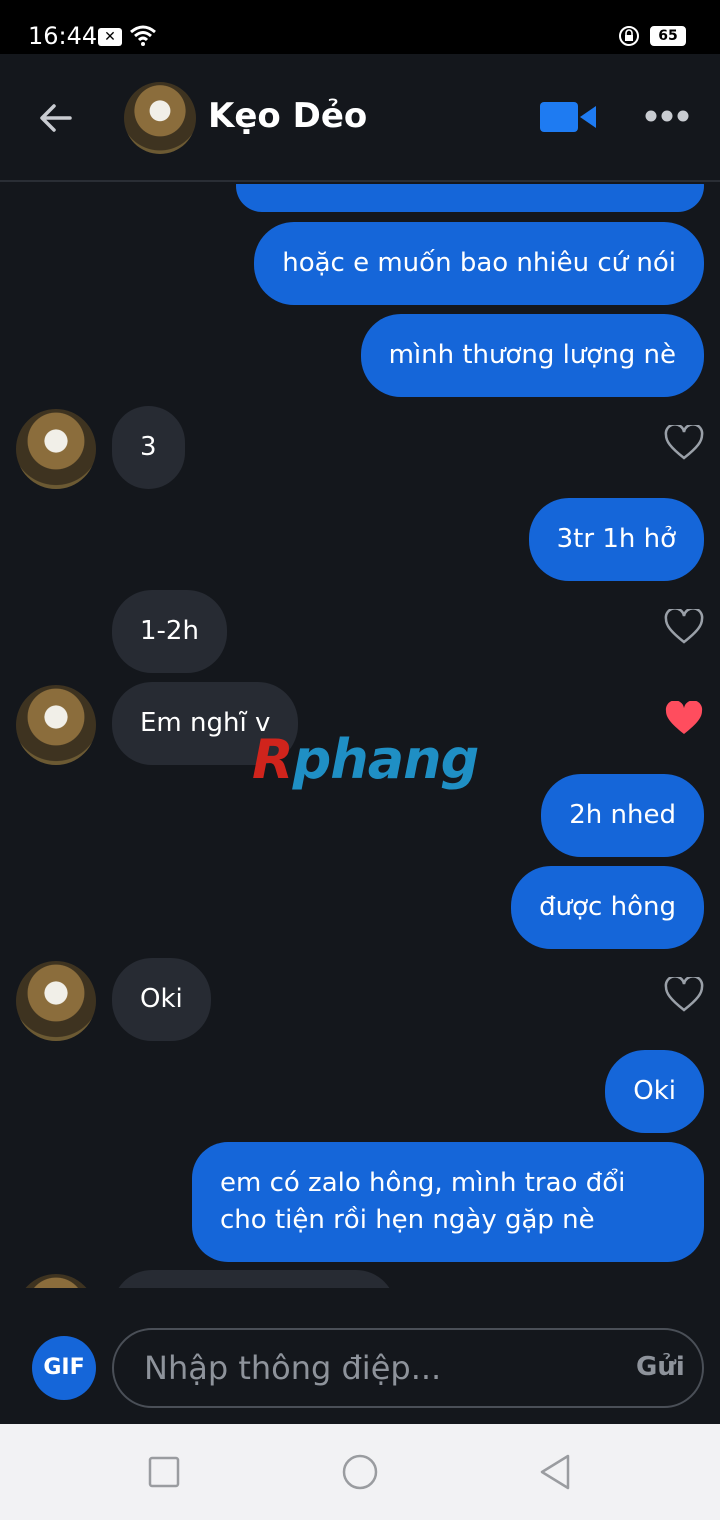 The width and height of the screenshot is (720, 1520). What do you see at coordinates (668, 36) in the screenshot?
I see `battery-icon: 65` at bounding box center [668, 36].